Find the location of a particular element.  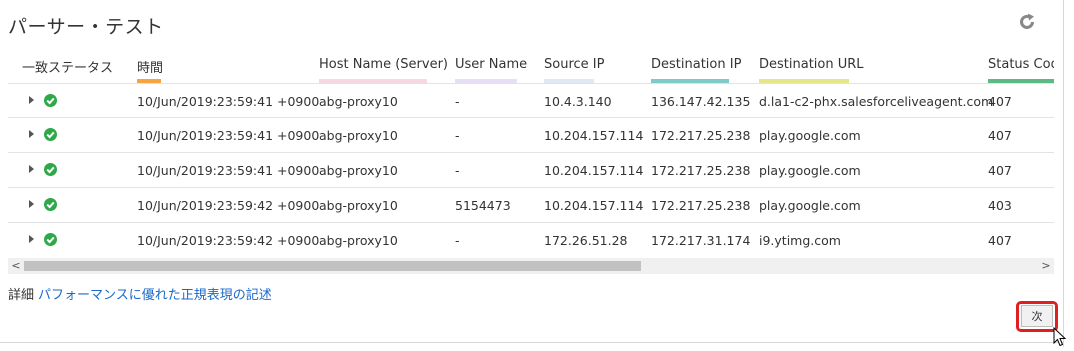

column-header-host-name: Host Name (Server) is located at coordinates (383, 64).